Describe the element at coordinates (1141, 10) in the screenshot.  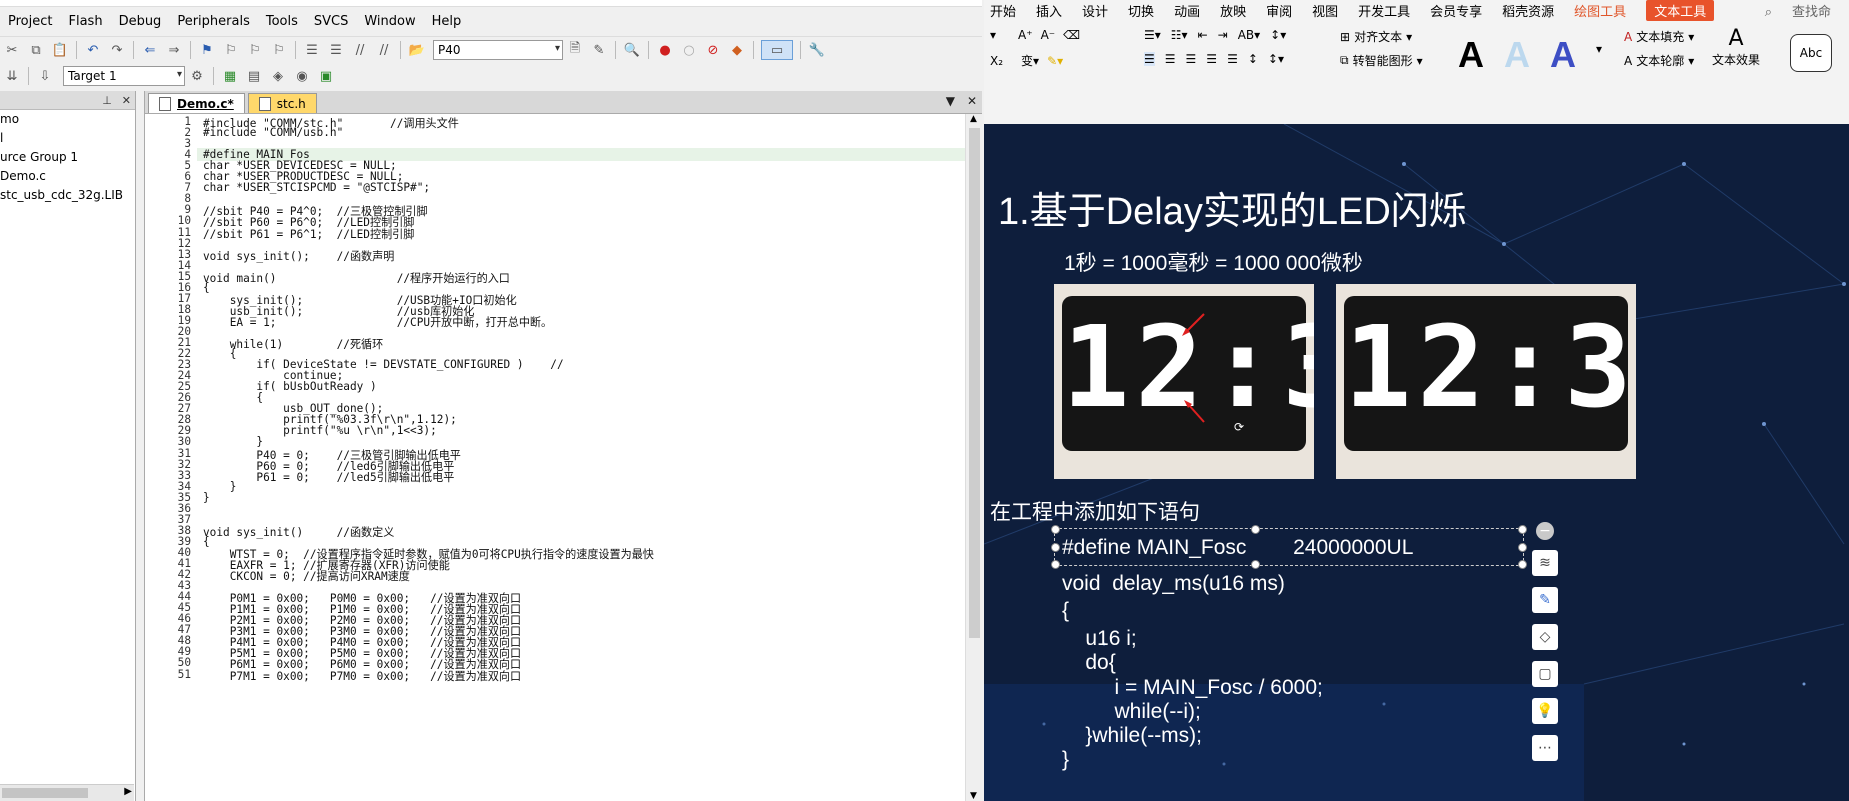
I see `tab-transition: 切换` at that location.